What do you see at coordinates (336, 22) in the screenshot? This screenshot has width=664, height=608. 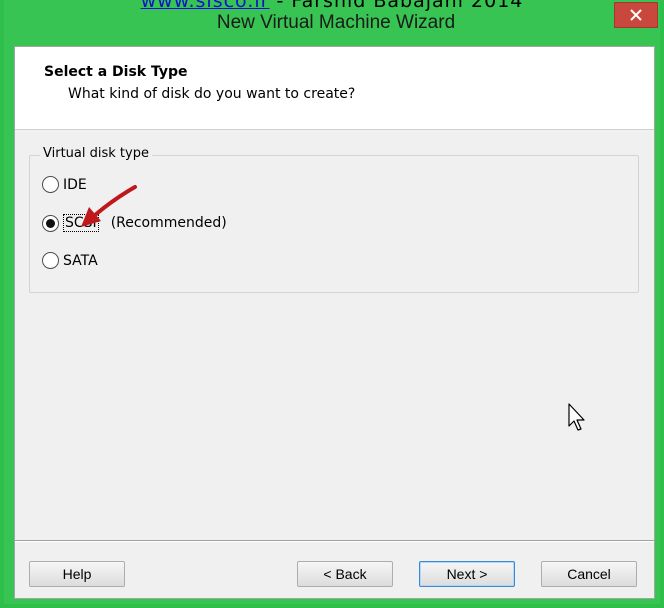 I see `window-title: New Virtual Machine Wizard` at bounding box center [336, 22].